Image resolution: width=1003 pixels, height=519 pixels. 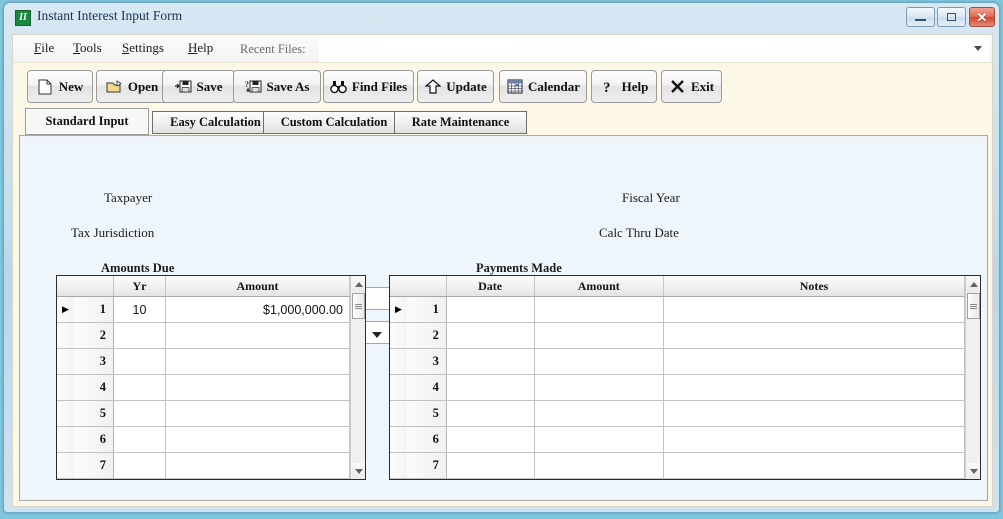 I want to click on tab-standard-input: Standard Input, so click(x=87, y=121).